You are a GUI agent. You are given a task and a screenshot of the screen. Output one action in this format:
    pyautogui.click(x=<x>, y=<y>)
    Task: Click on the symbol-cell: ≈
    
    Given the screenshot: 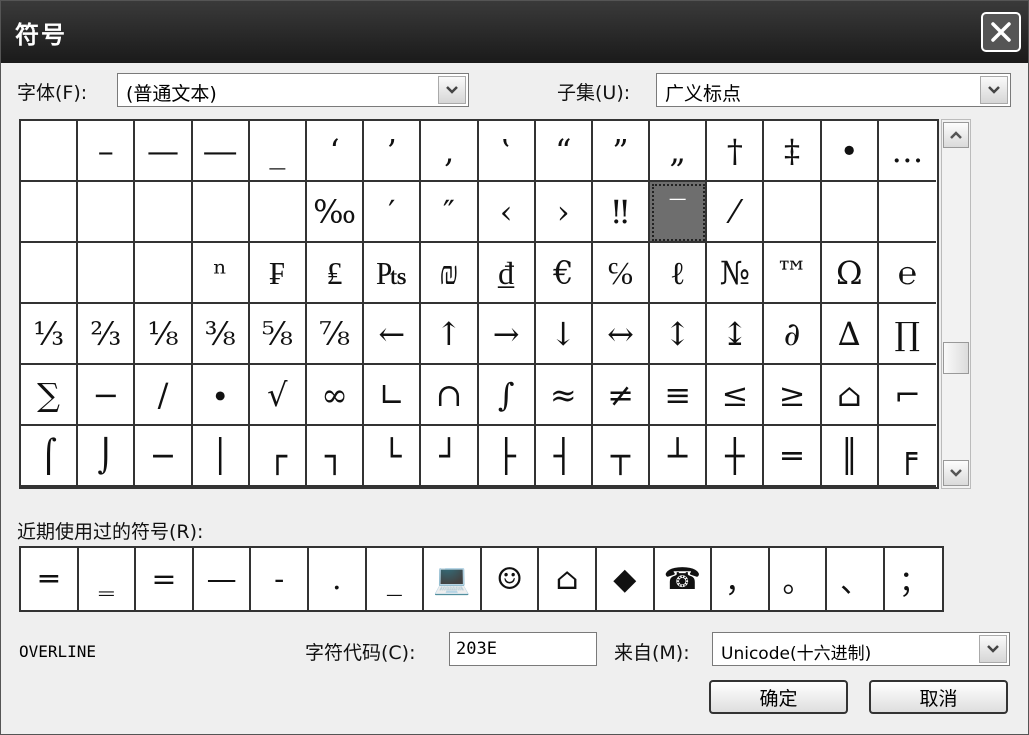 What is the action you would take?
    pyautogui.click(x=564, y=395)
    